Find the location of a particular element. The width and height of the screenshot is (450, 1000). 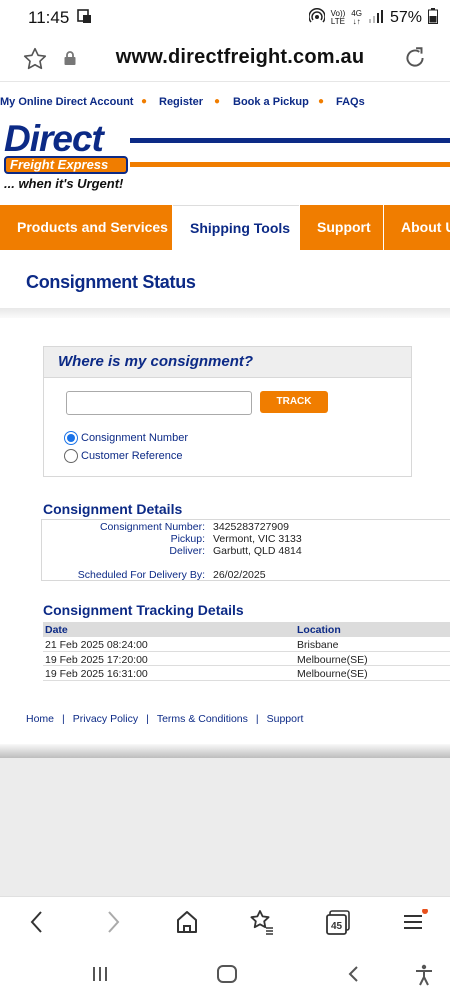

detail-value: Vermont, VIC 3133 is located at coordinates (257, 539).